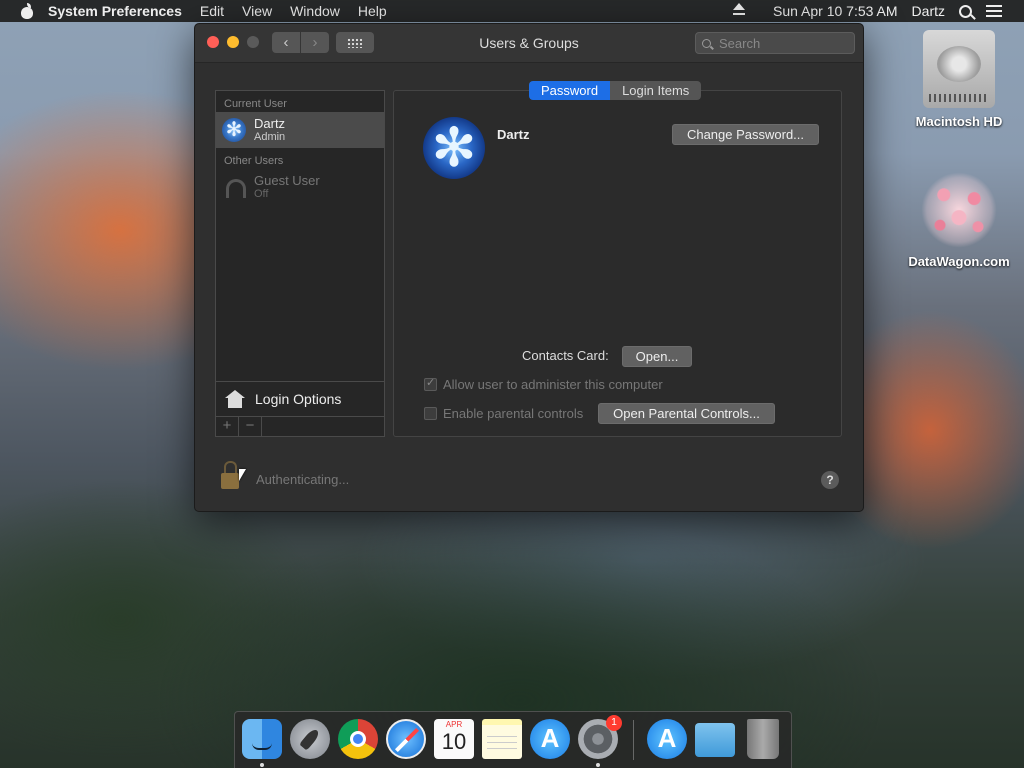 The image size is (1024, 768). I want to click on parental-controls-label: Enable parental controls, so click(513, 413).